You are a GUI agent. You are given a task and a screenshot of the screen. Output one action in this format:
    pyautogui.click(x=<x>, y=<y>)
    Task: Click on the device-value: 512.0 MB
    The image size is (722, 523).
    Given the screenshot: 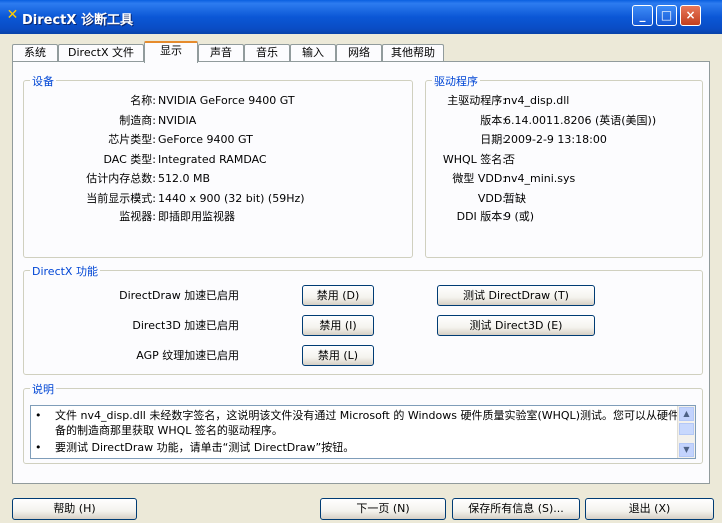 What is the action you would take?
    pyautogui.click(x=184, y=178)
    